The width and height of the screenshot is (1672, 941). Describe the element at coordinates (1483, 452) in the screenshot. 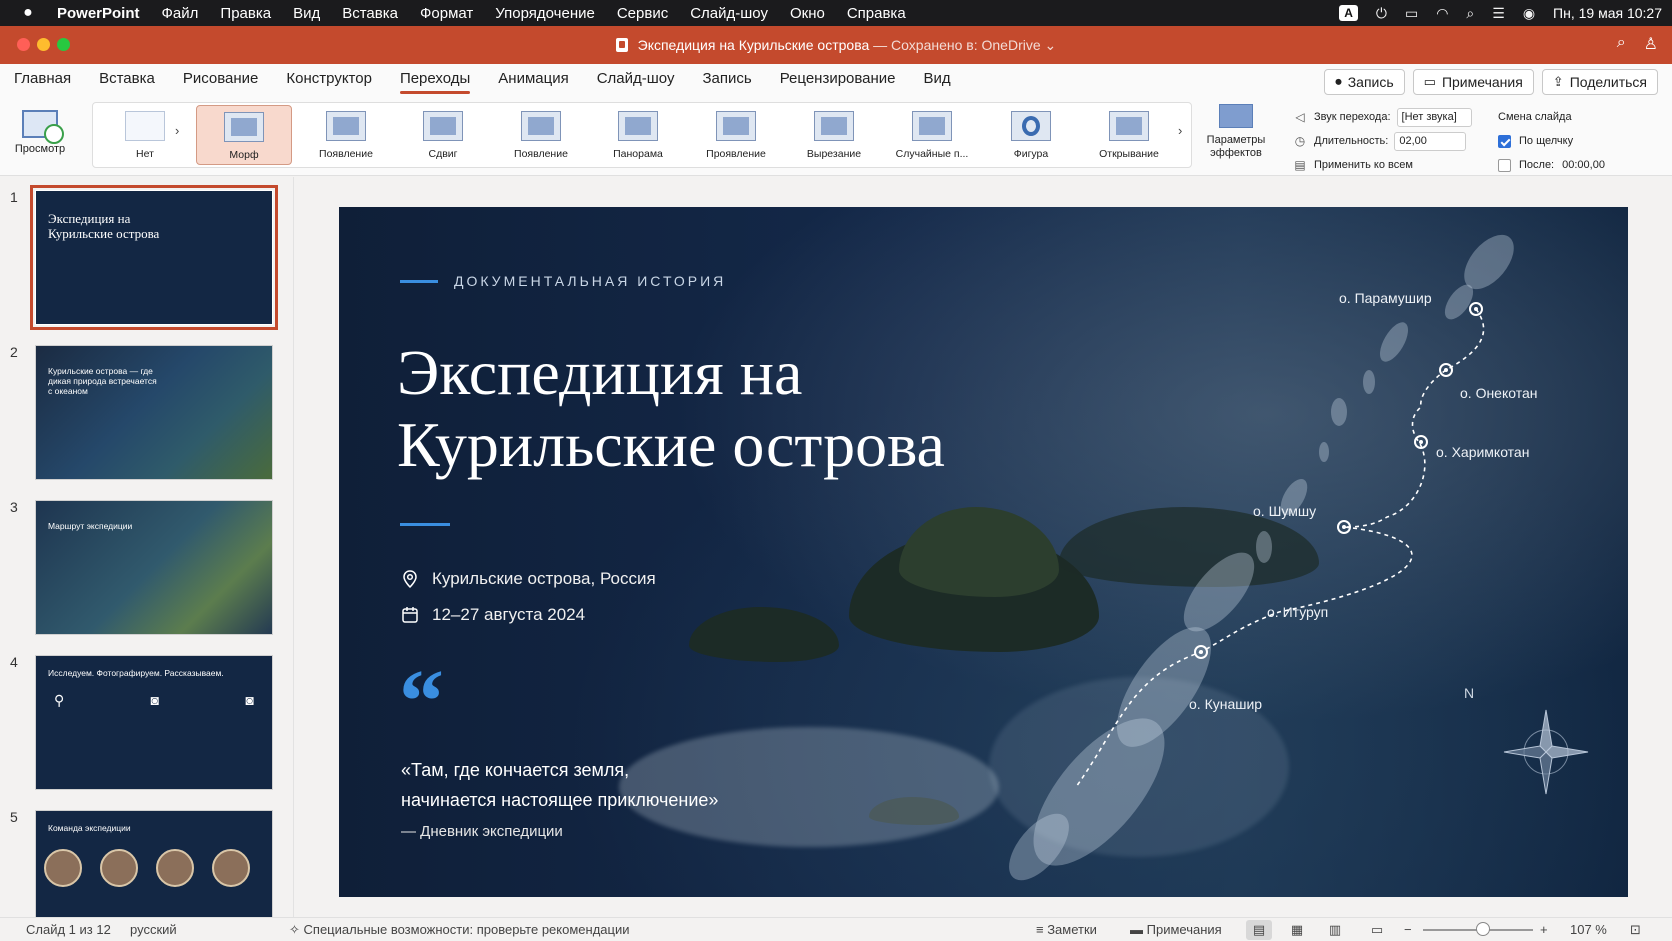

I see `map-label-harimkotan: о. Харимкотан` at that location.